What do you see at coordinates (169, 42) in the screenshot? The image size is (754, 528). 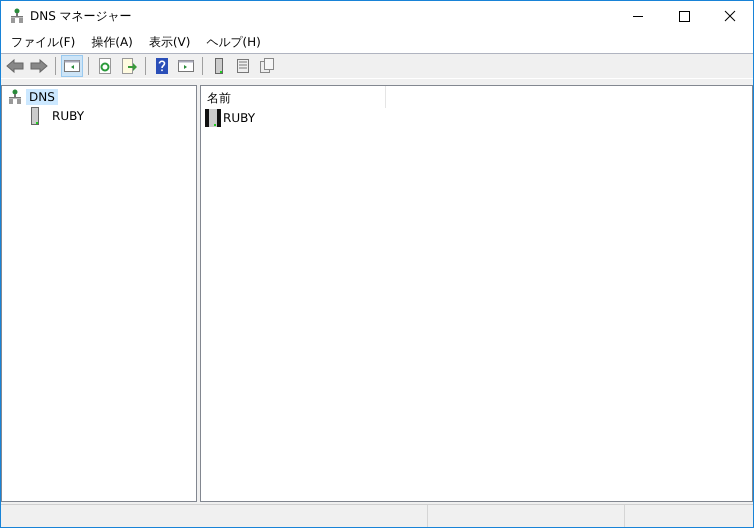 I see `menu-item: 表示(V)` at bounding box center [169, 42].